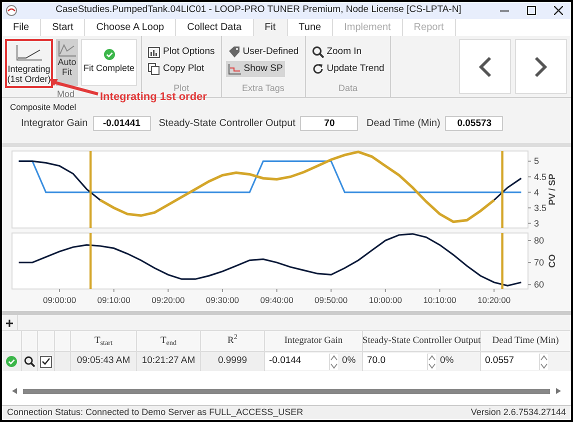  I want to click on axis-label: 5, so click(537, 161).